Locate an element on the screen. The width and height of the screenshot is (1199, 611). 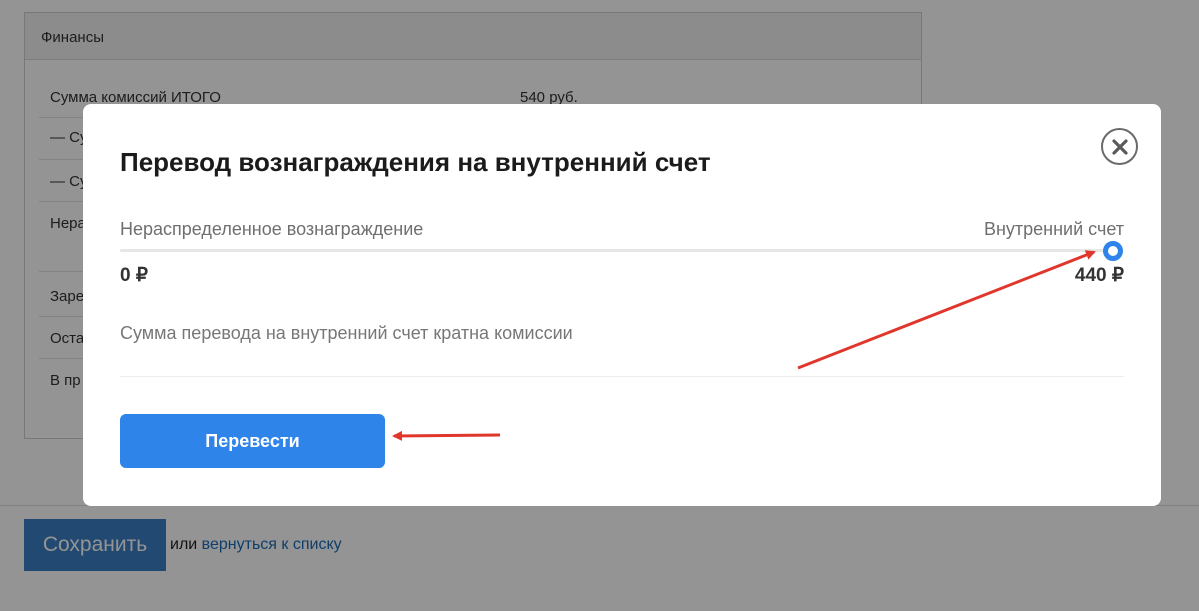
unallocated-reward-label: Нераспределенное вознаграждение is located at coordinates (272, 229).